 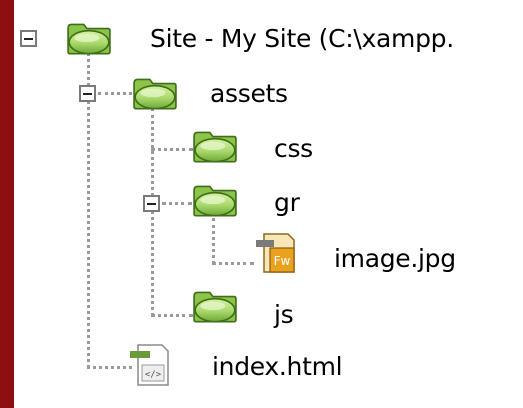 I want to click on tree-node-label: js, so click(x=284, y=314).